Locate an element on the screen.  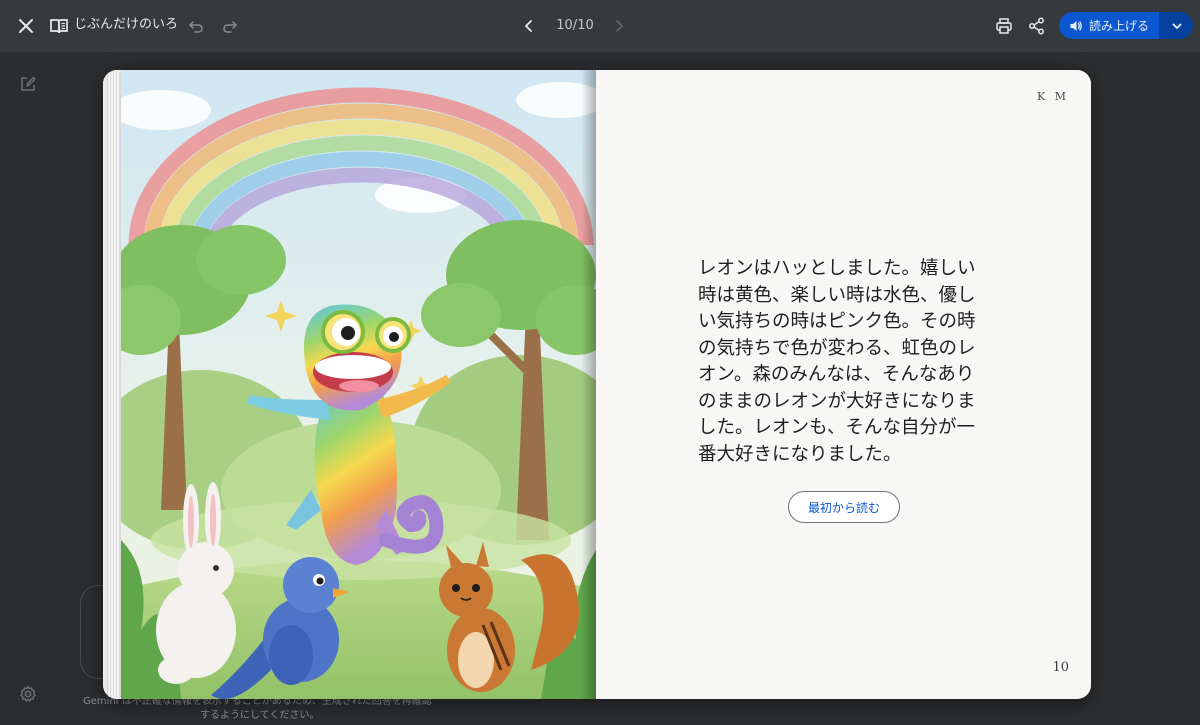
read-aloud-options-button is located at coordinates (1176, 25).